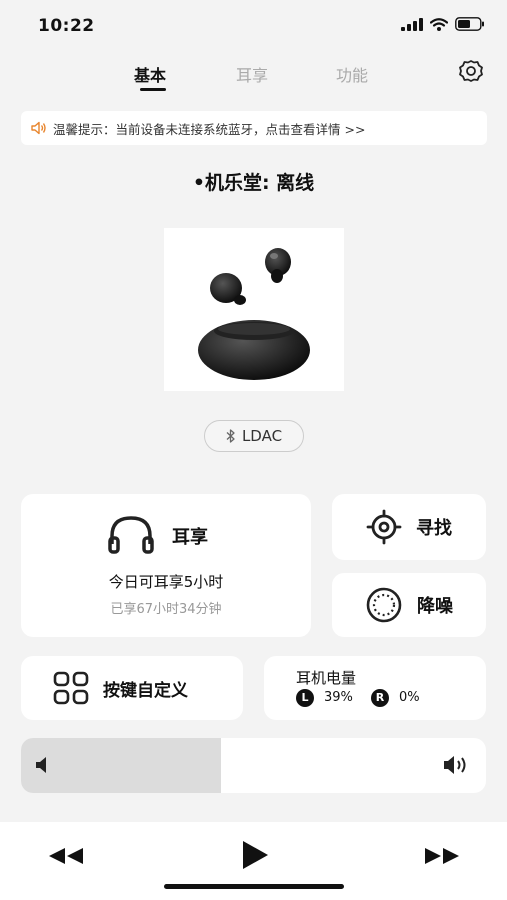 The height and width of the screenshot is (900, 507). Describe the element at coordinates (253, 765) in the screenshot. I see `volume-slider` at that location.